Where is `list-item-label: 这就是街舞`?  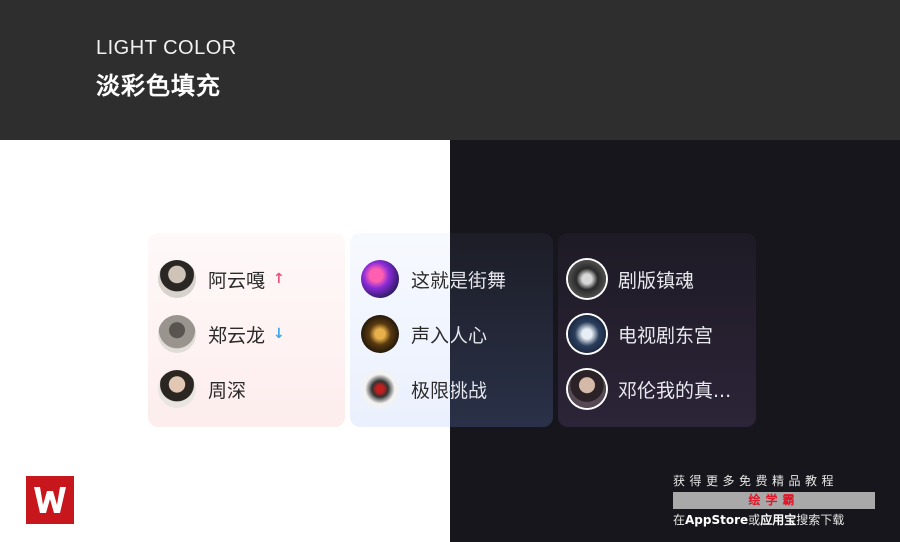
list-item-label: 这就是街舞 is located at coordinates (459, 280).